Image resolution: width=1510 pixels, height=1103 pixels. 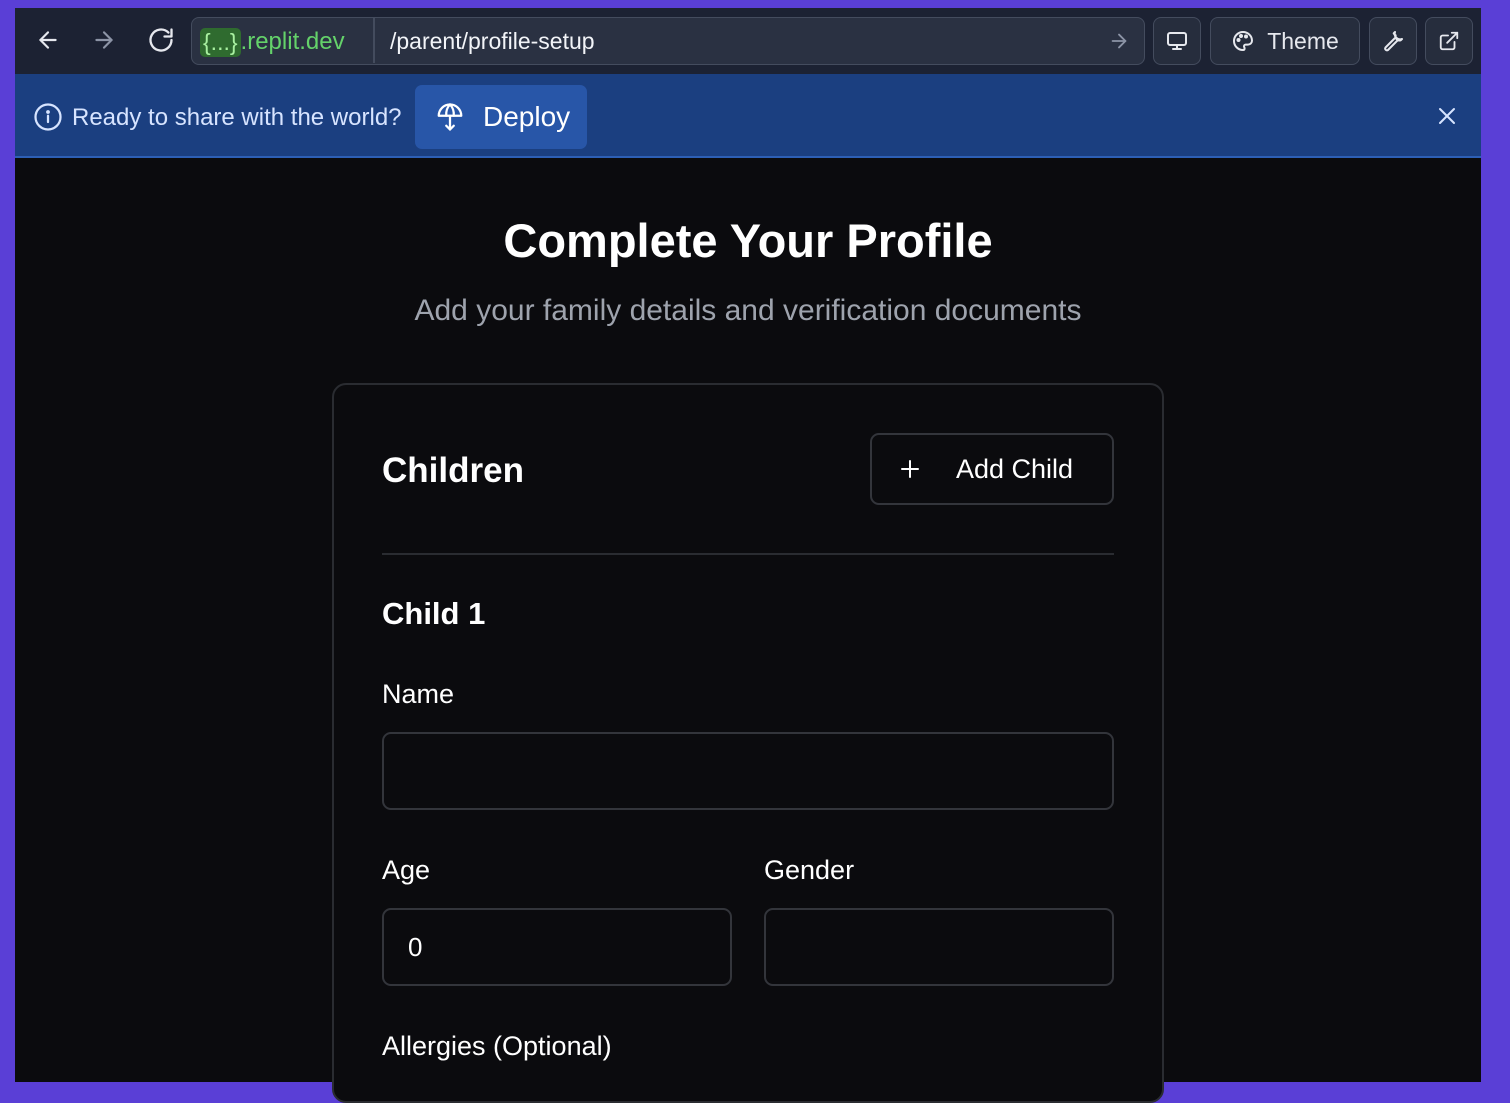 I want to click on external-link-icon, so click(x=1449, y=41).